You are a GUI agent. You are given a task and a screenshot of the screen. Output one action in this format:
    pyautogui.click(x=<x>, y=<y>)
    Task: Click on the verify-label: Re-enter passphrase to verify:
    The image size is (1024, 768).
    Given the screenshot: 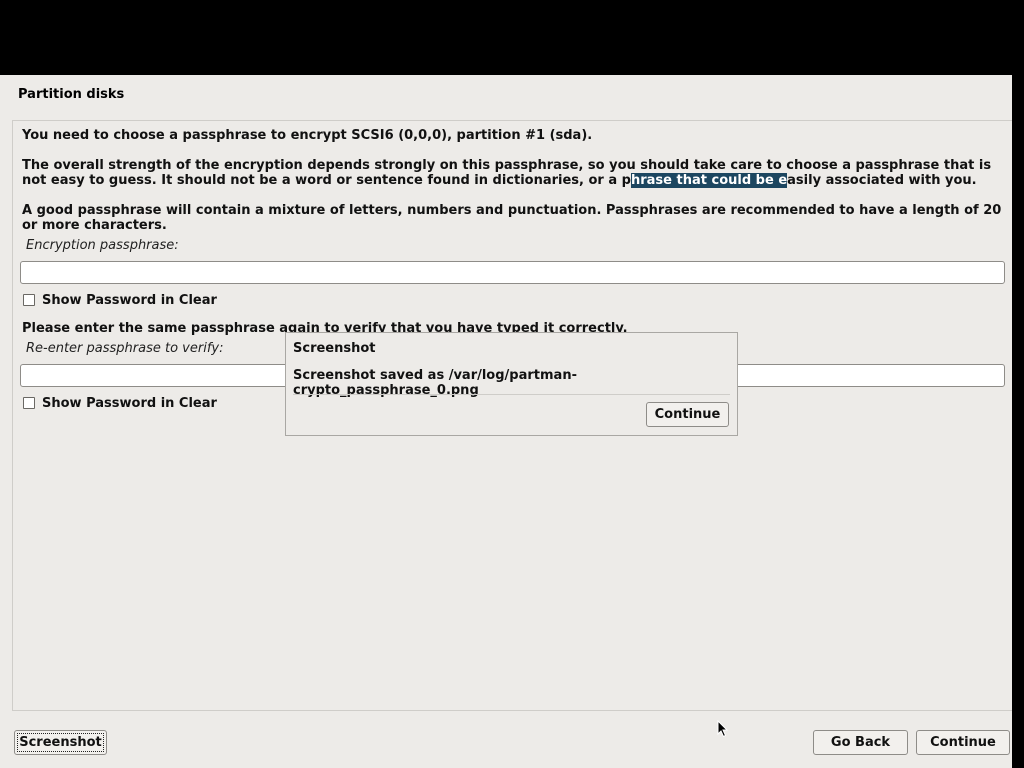 What is the action you would take?
    pyautogui.click(x=125, y=348)
    